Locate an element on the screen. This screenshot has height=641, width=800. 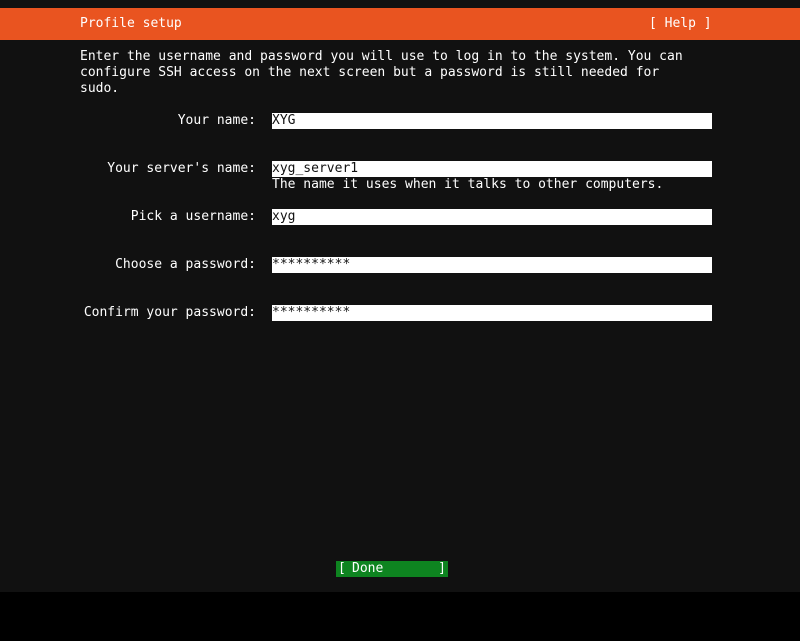
header-bar: Profile setup [ Help ] is located at coordinates (400, 24).